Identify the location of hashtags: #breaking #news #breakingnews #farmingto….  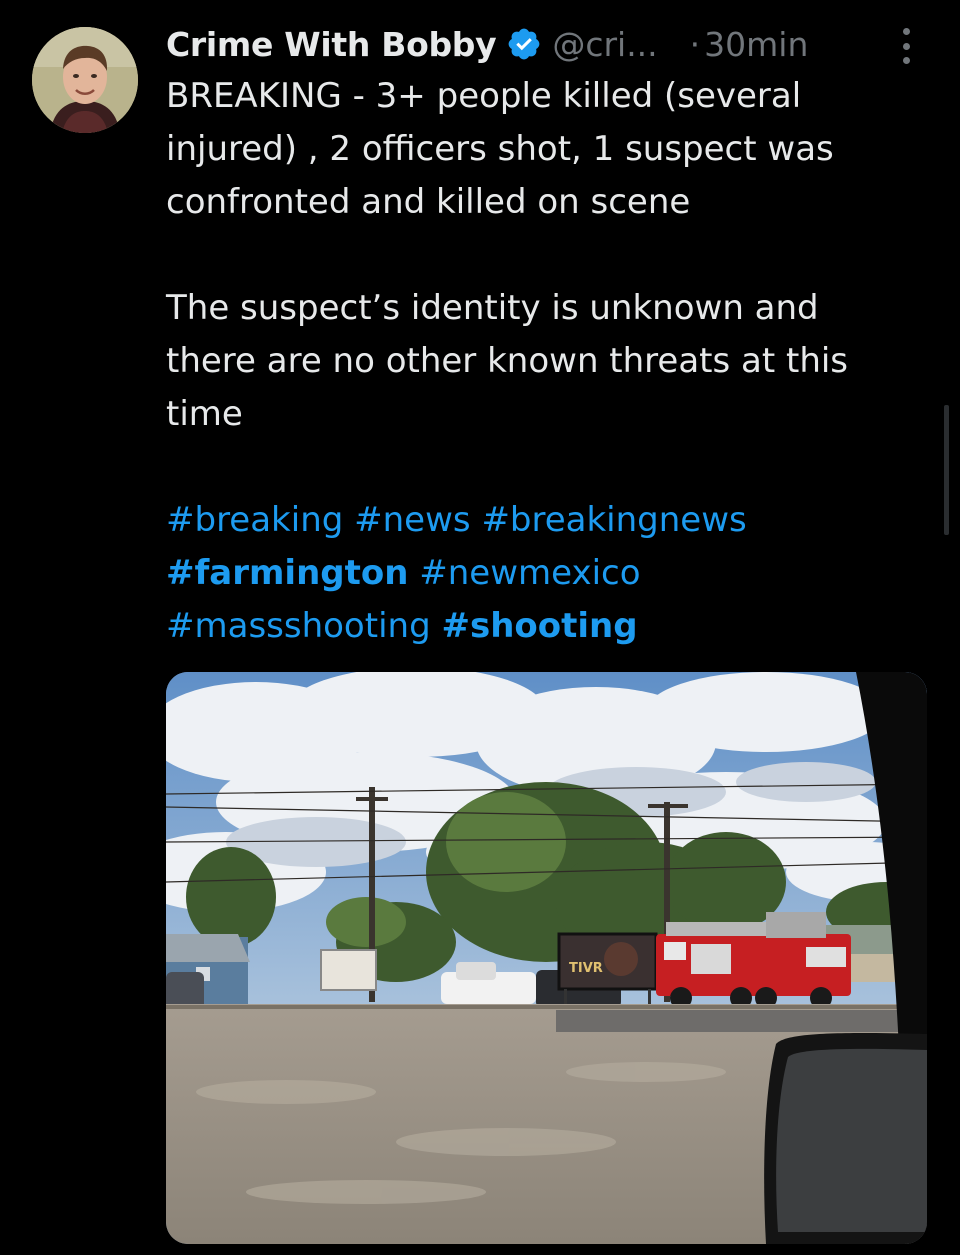
(546, 573).